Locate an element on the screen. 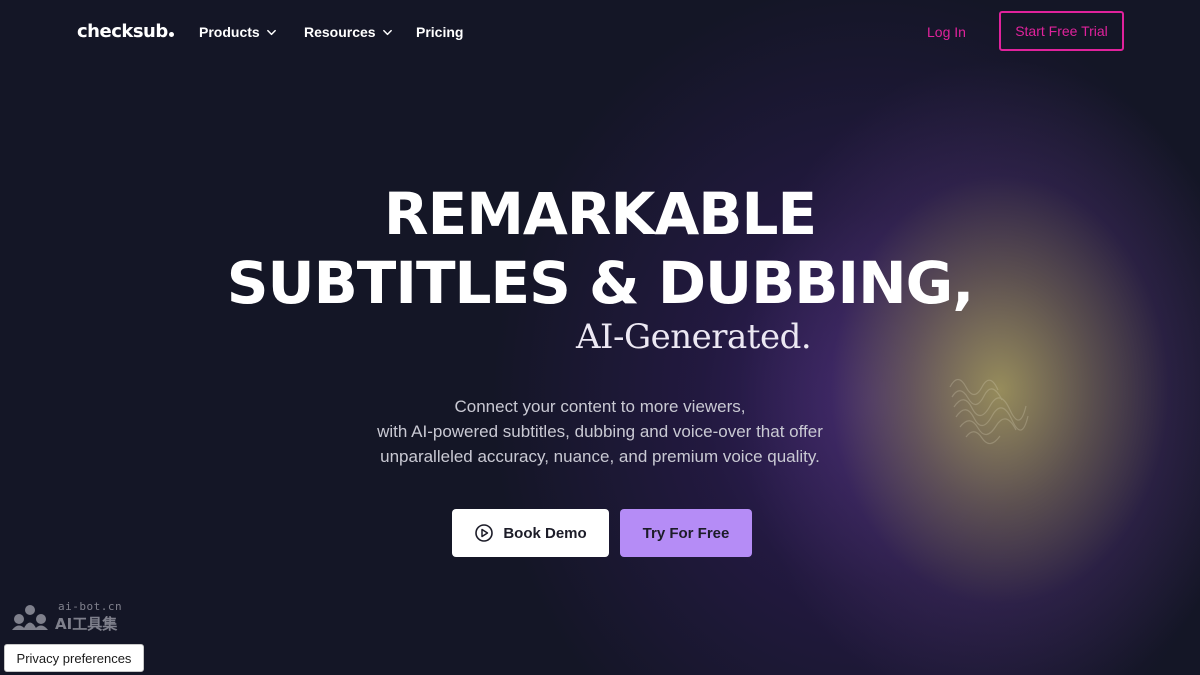 Image resolution: width=1200 pixels, height=675 pixels. play-circle-icon is located at coordinates (484, 533).